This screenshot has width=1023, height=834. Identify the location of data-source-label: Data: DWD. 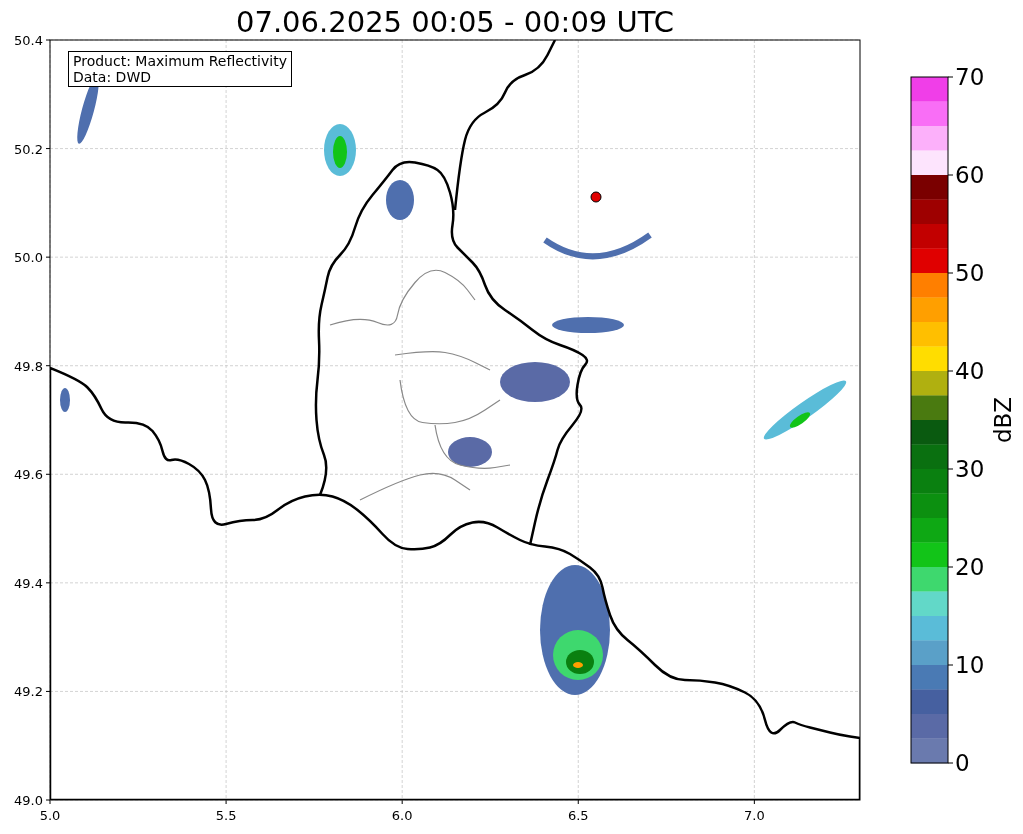
(112, 77).